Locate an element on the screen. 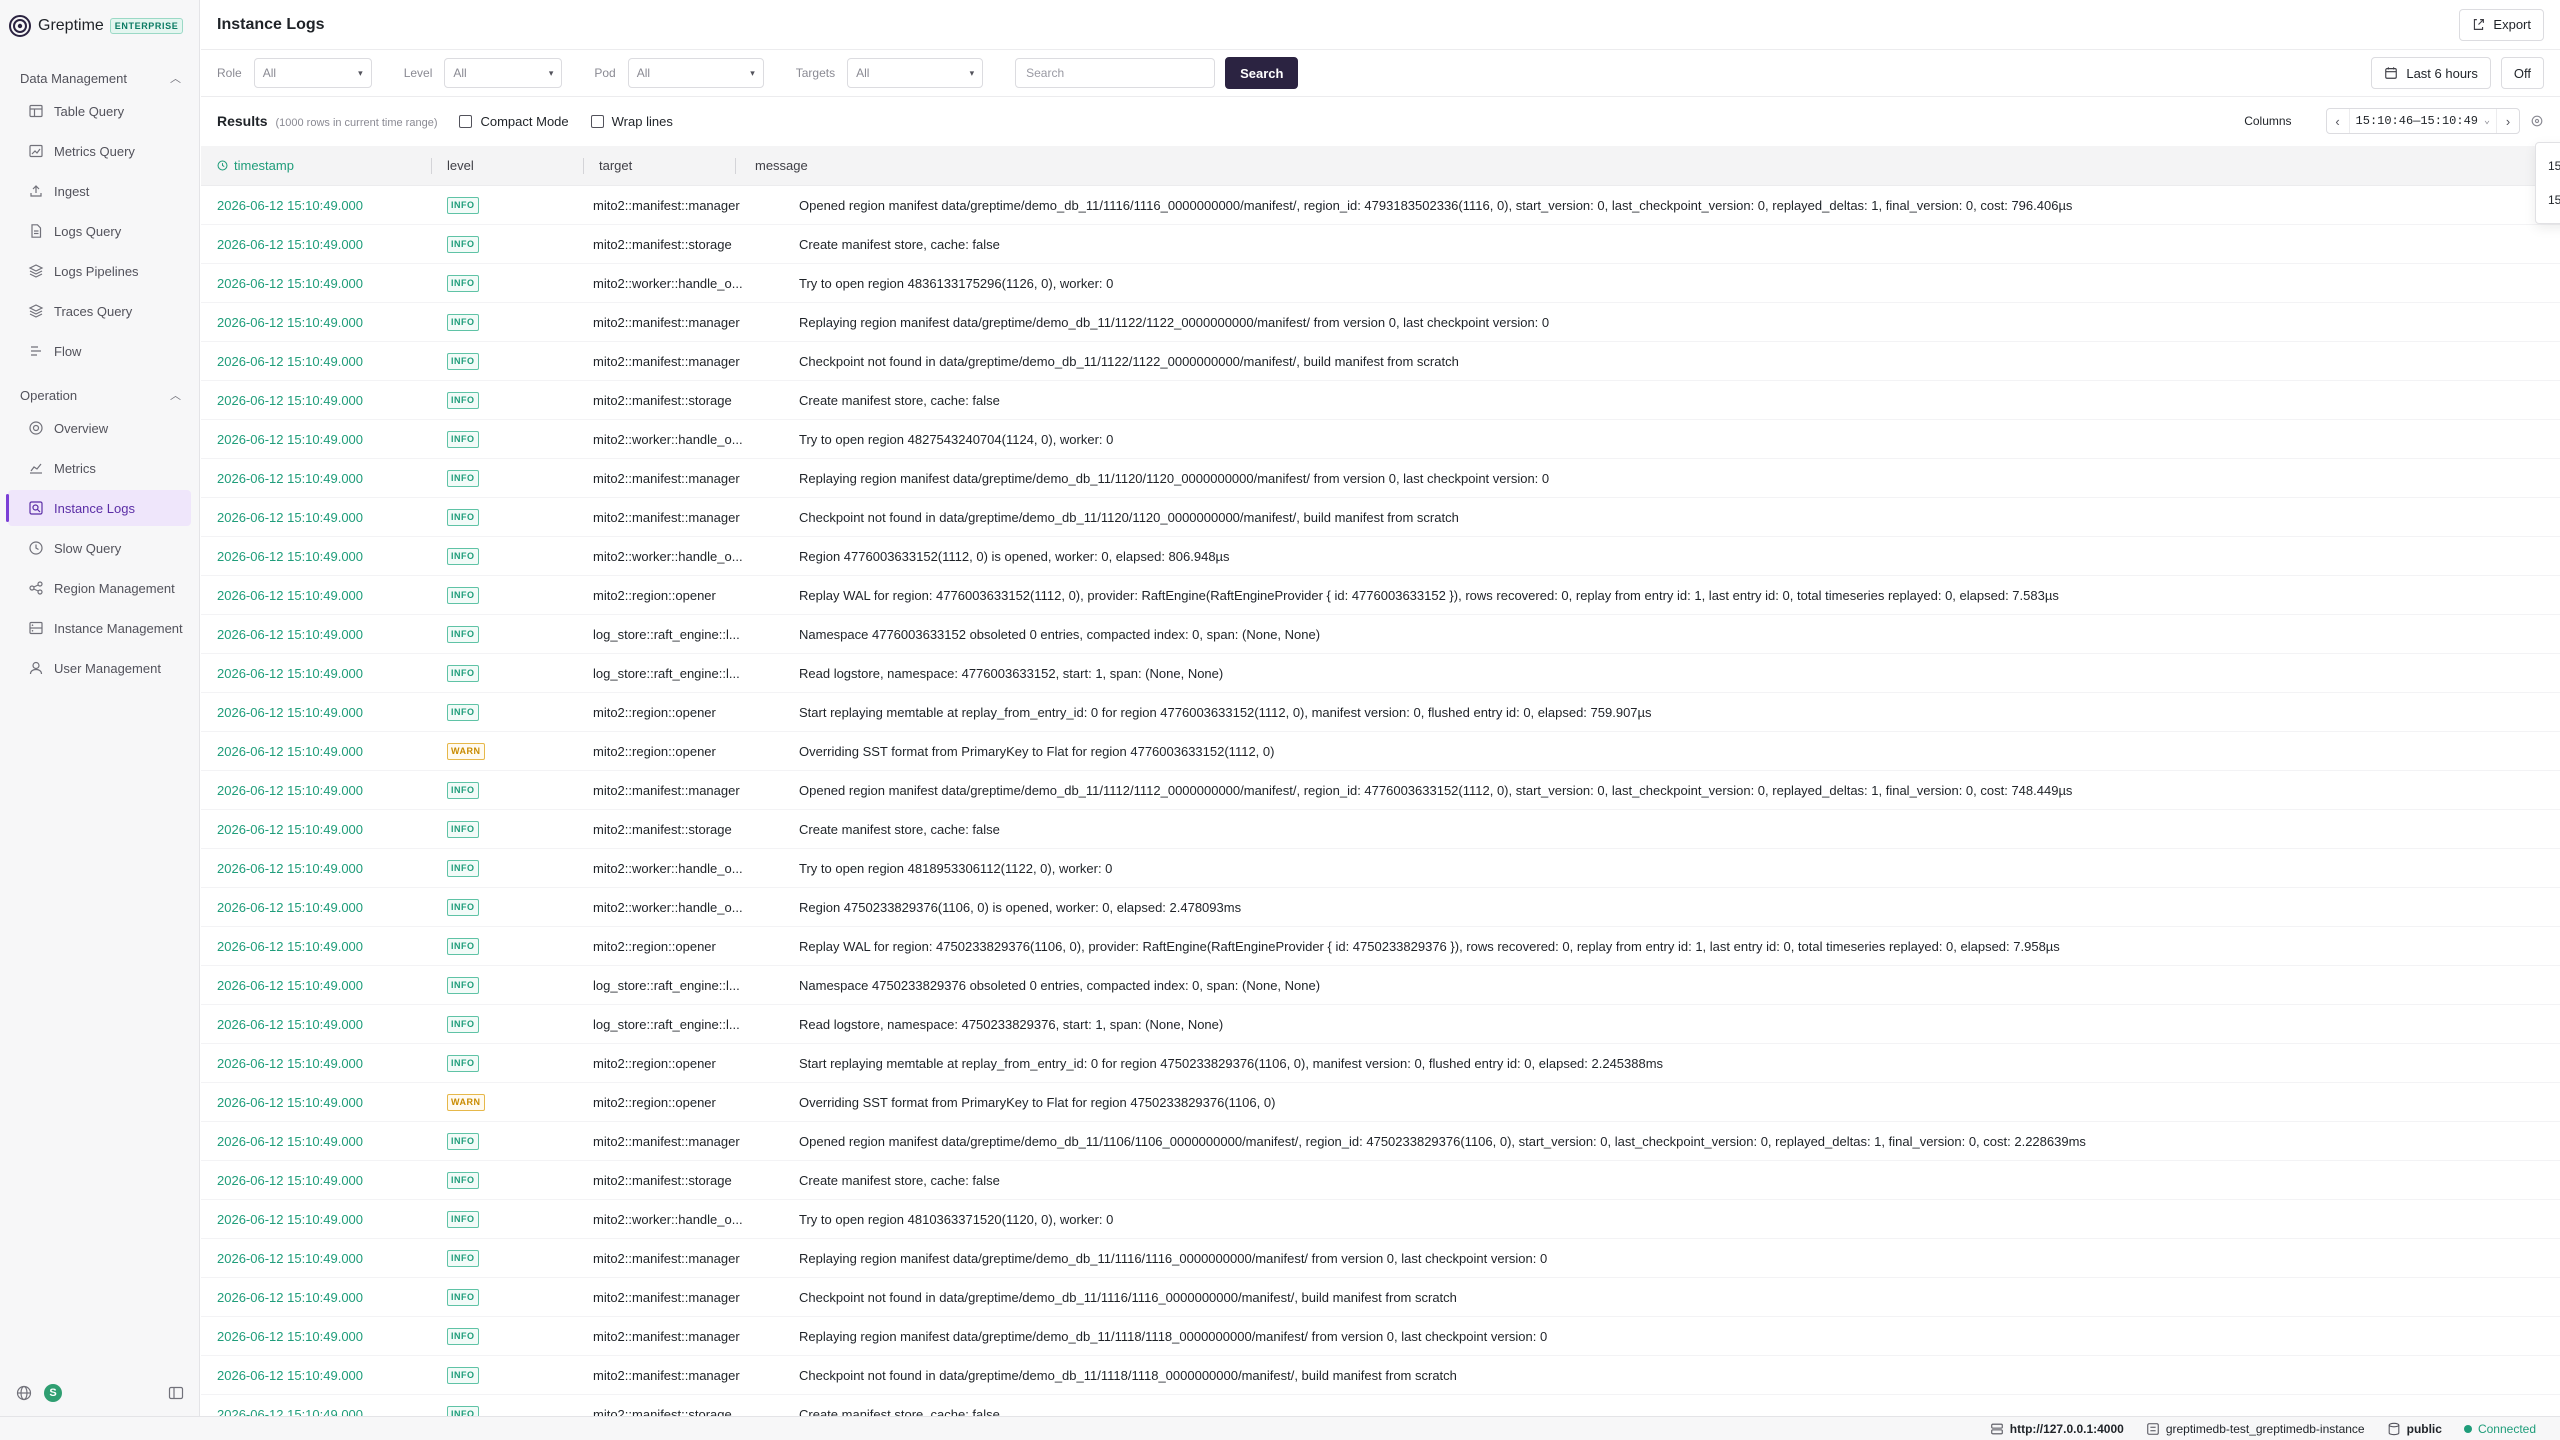 Image resolution: width=2560 pixels, height=1440 pixels. sidebar-item-logs-pipelines: Logs Pipelines is located at coordinates (99, 271).